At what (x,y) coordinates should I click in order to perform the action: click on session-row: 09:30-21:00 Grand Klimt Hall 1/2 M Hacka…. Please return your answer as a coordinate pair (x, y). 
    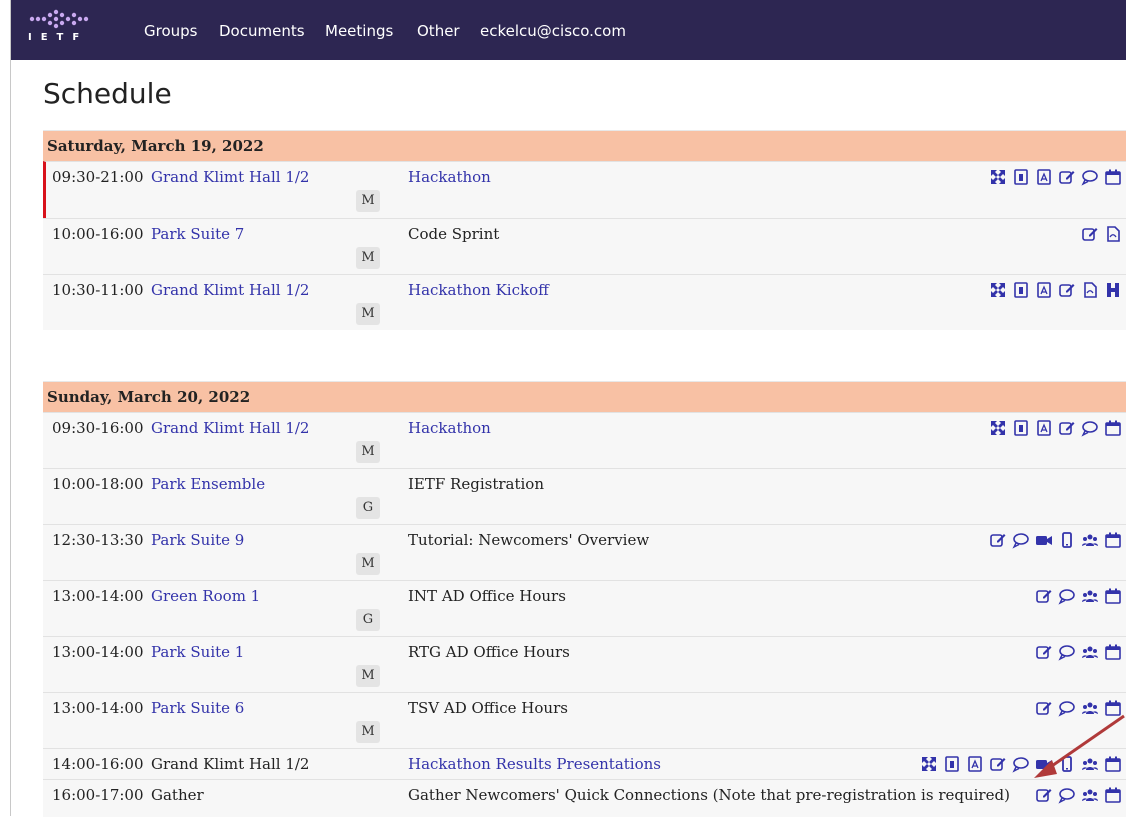
    Looking at the image, I should click on (584, 189).